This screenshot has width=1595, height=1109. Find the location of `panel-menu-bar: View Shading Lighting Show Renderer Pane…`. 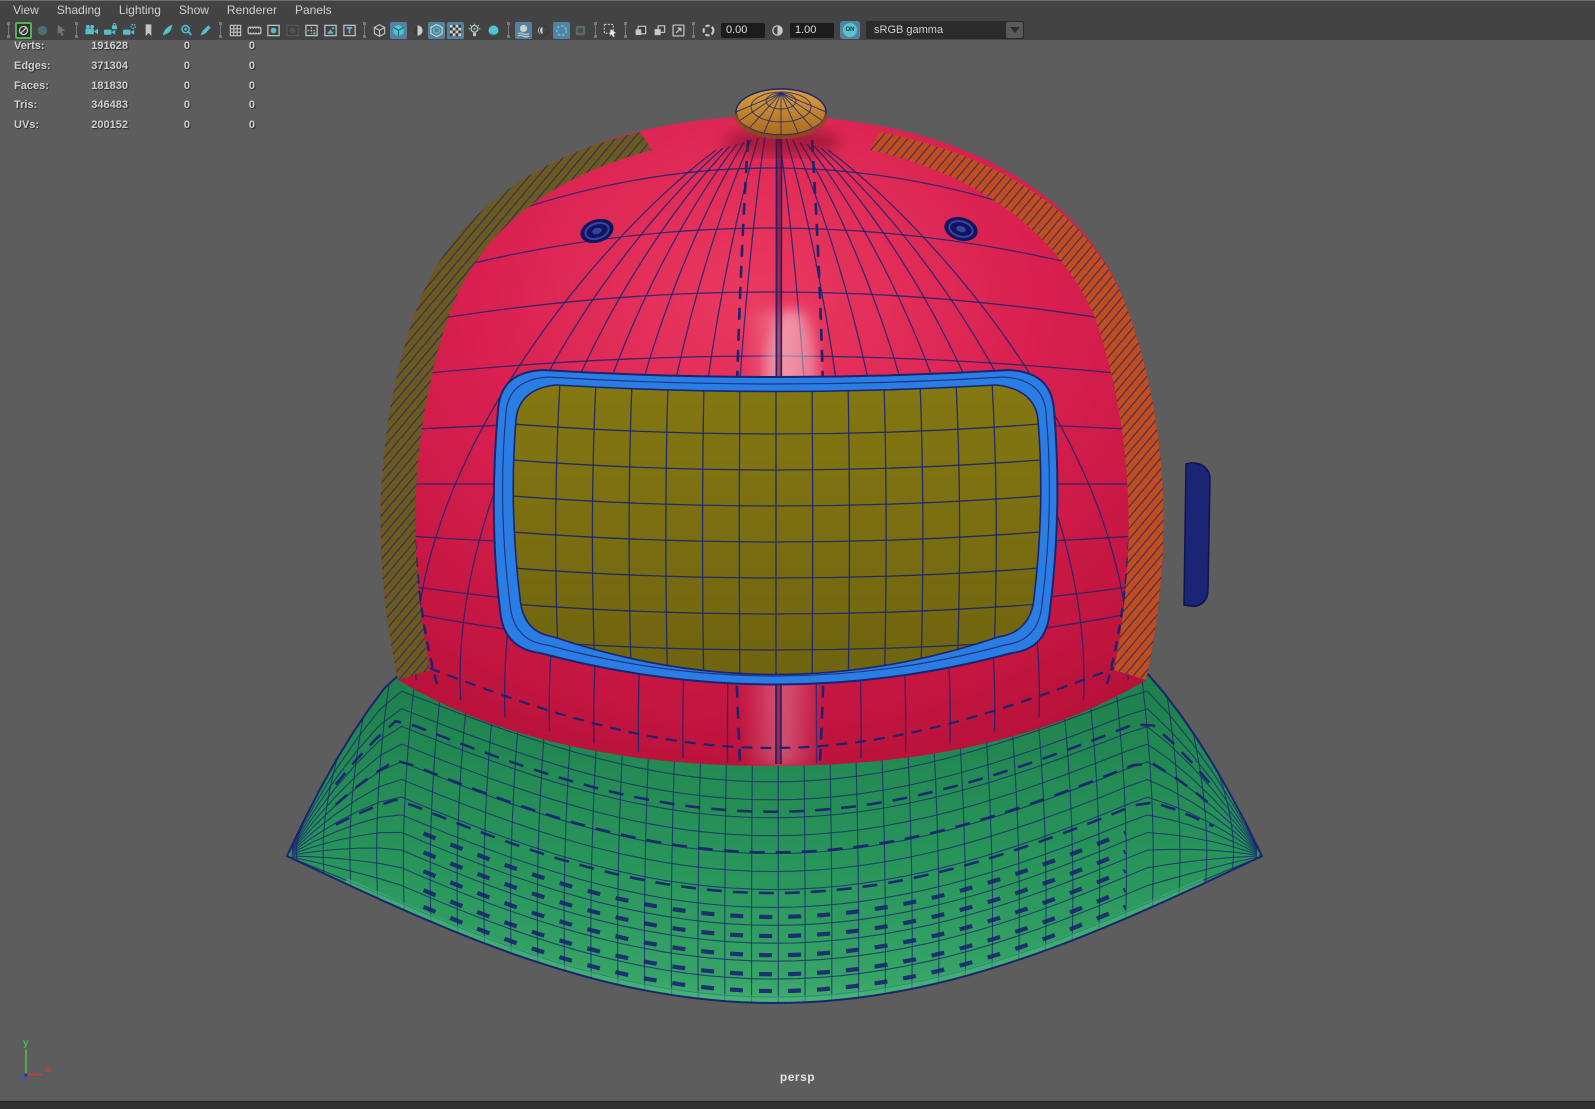

panel-menu-bar: View Shading Lighting Show Renderer Pane… is located at coordinates (797, 10).